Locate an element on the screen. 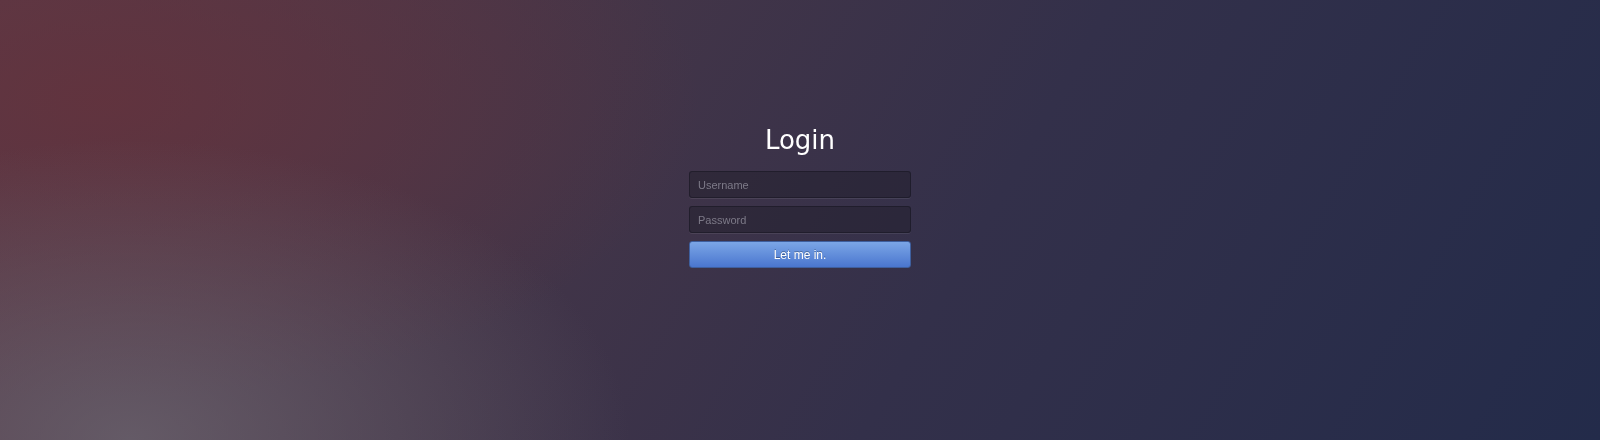 The image size is (1600, 440). login-title: Login is located at coordinates (800, 140).